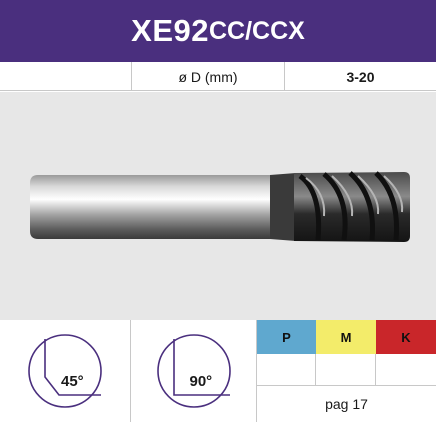  I want to click on end-mill-icon, so click(220, 206).